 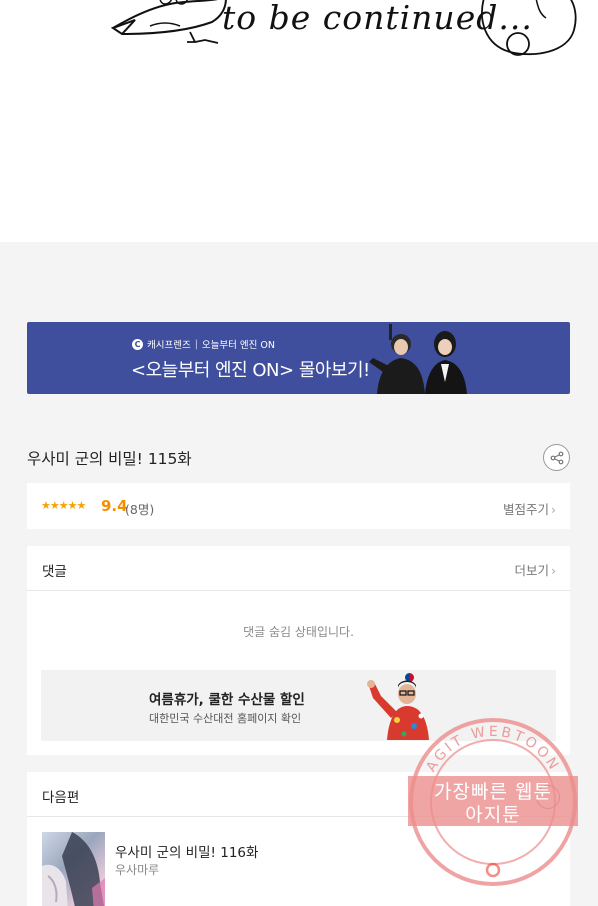 I want to click on thumbnail-art, so click(x=73, y=869).